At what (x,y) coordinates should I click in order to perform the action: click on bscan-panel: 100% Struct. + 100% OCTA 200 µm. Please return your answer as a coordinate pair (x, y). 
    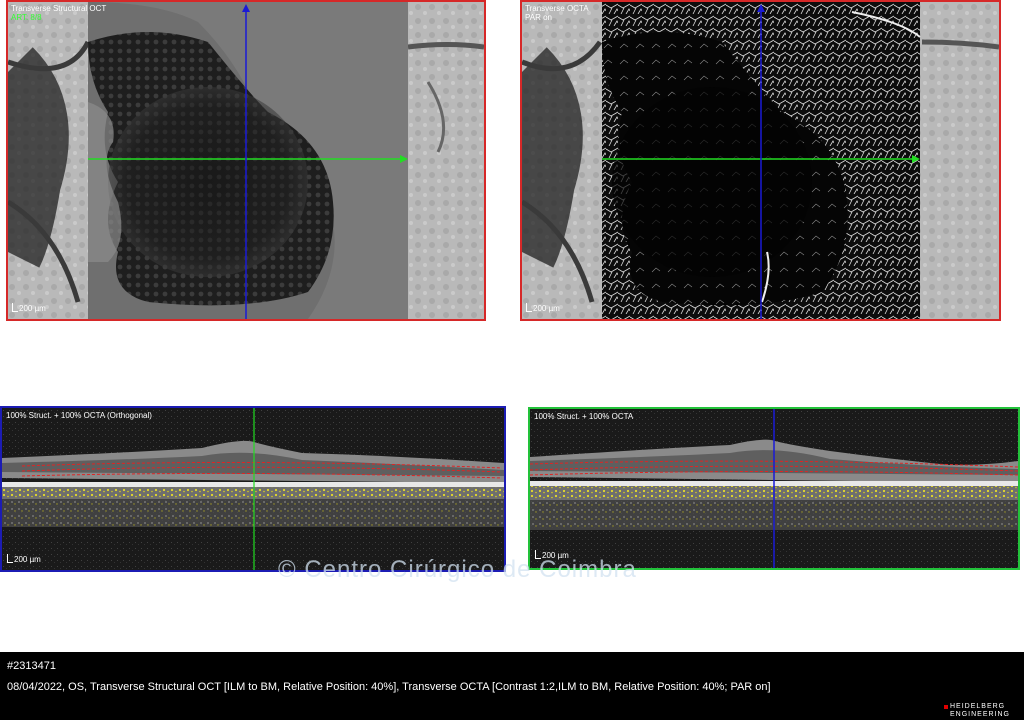
    Looking at the image, I should click on (774, 488).